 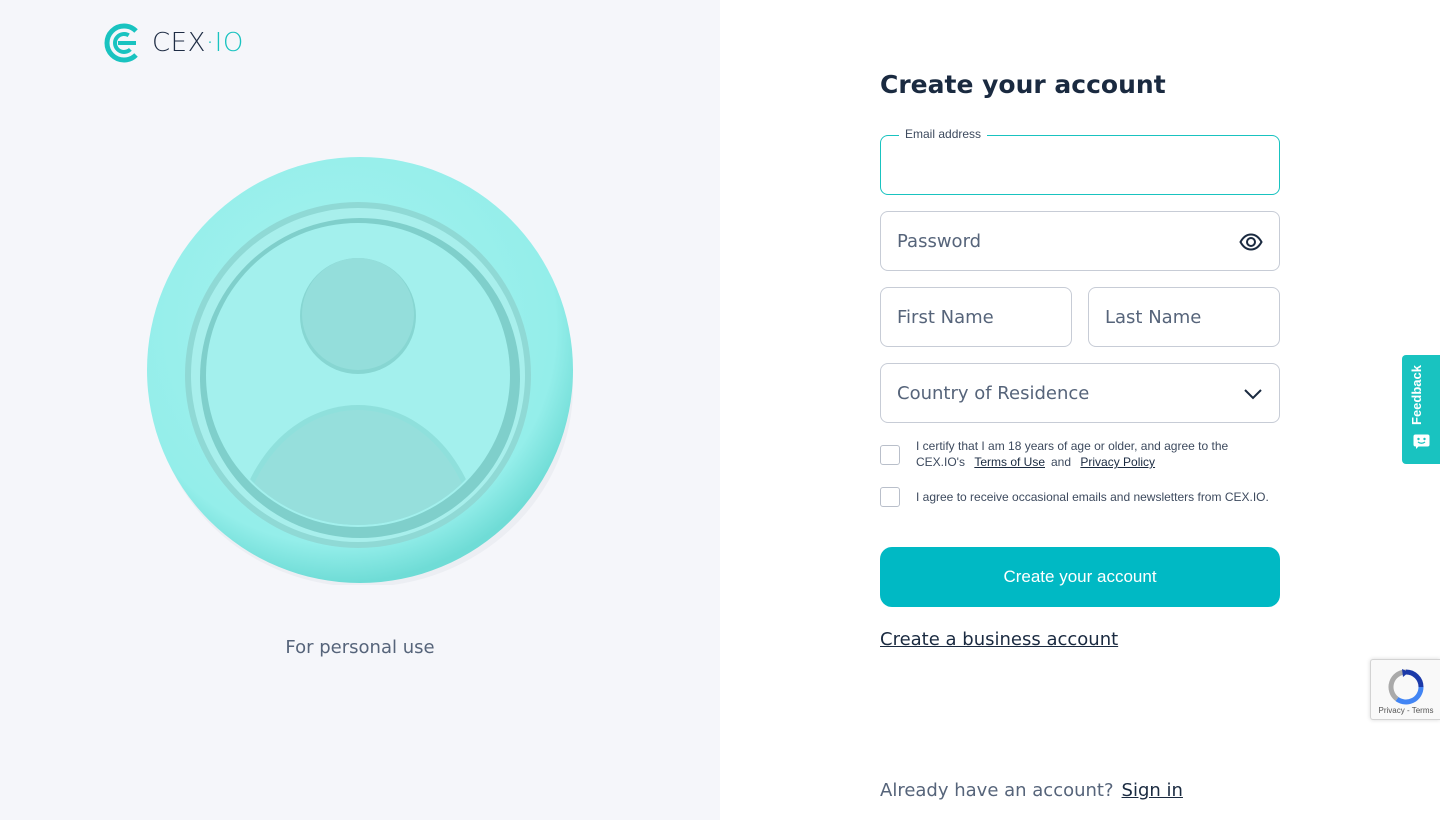 What do you see at coordinates (945, 317) in the screenshot?
I see `first-name-placeholder: First Name` at bounding box center [945, 317].